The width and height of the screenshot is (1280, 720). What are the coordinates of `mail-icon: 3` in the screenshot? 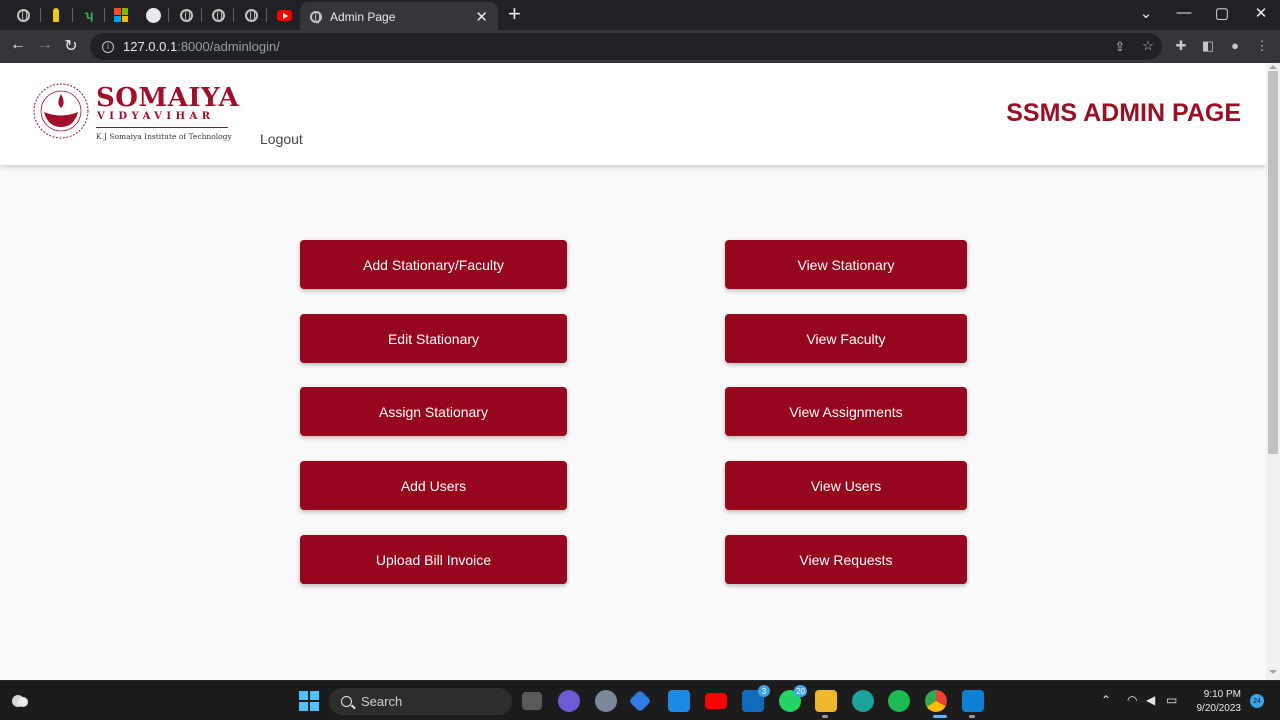 It's located at (756, 698).